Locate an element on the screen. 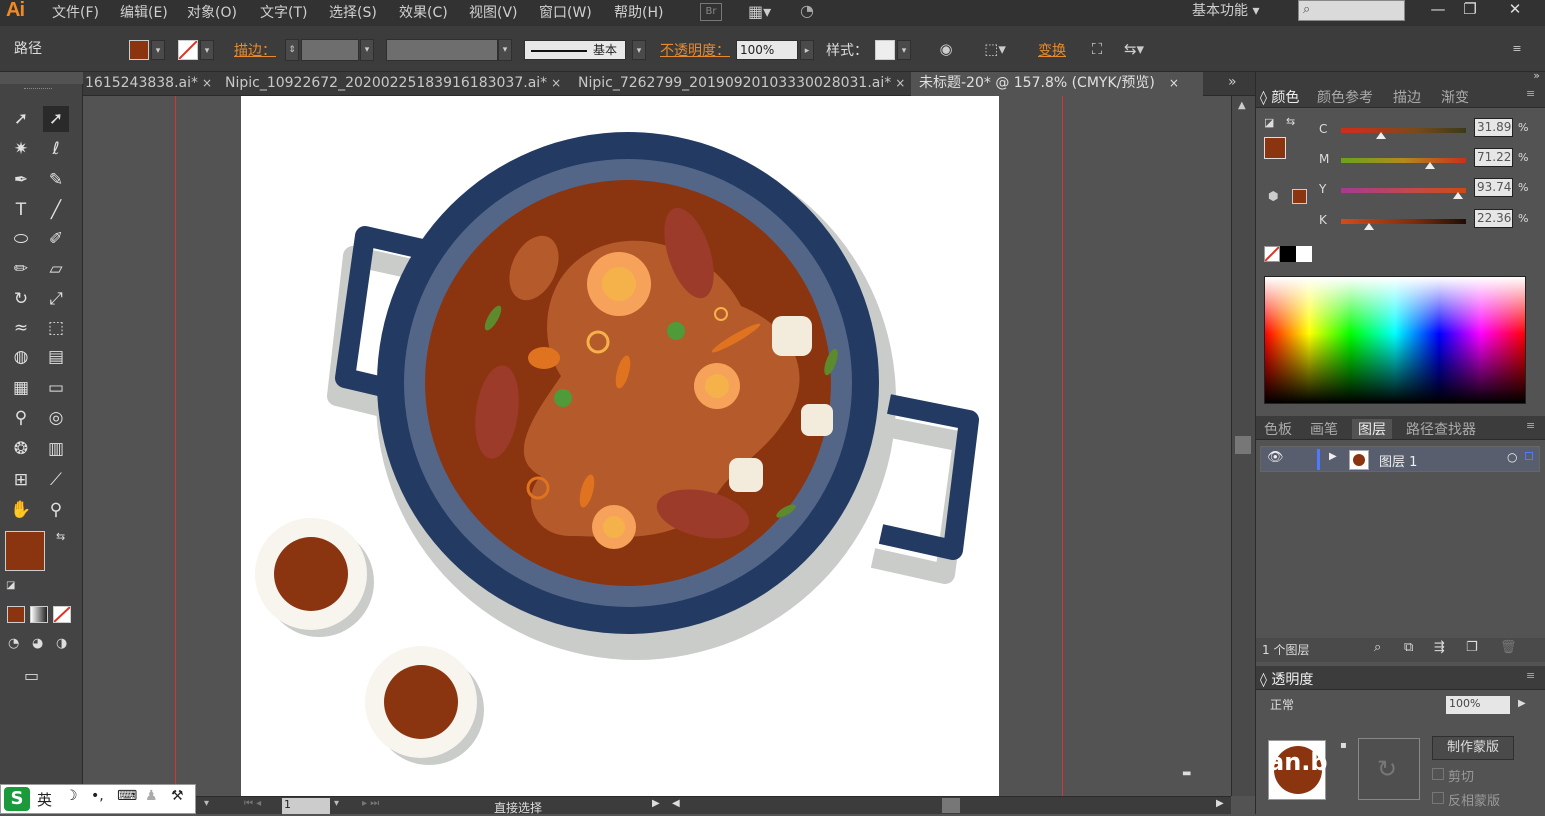  ime-lang: 英 is located at coordinates (44, 799).